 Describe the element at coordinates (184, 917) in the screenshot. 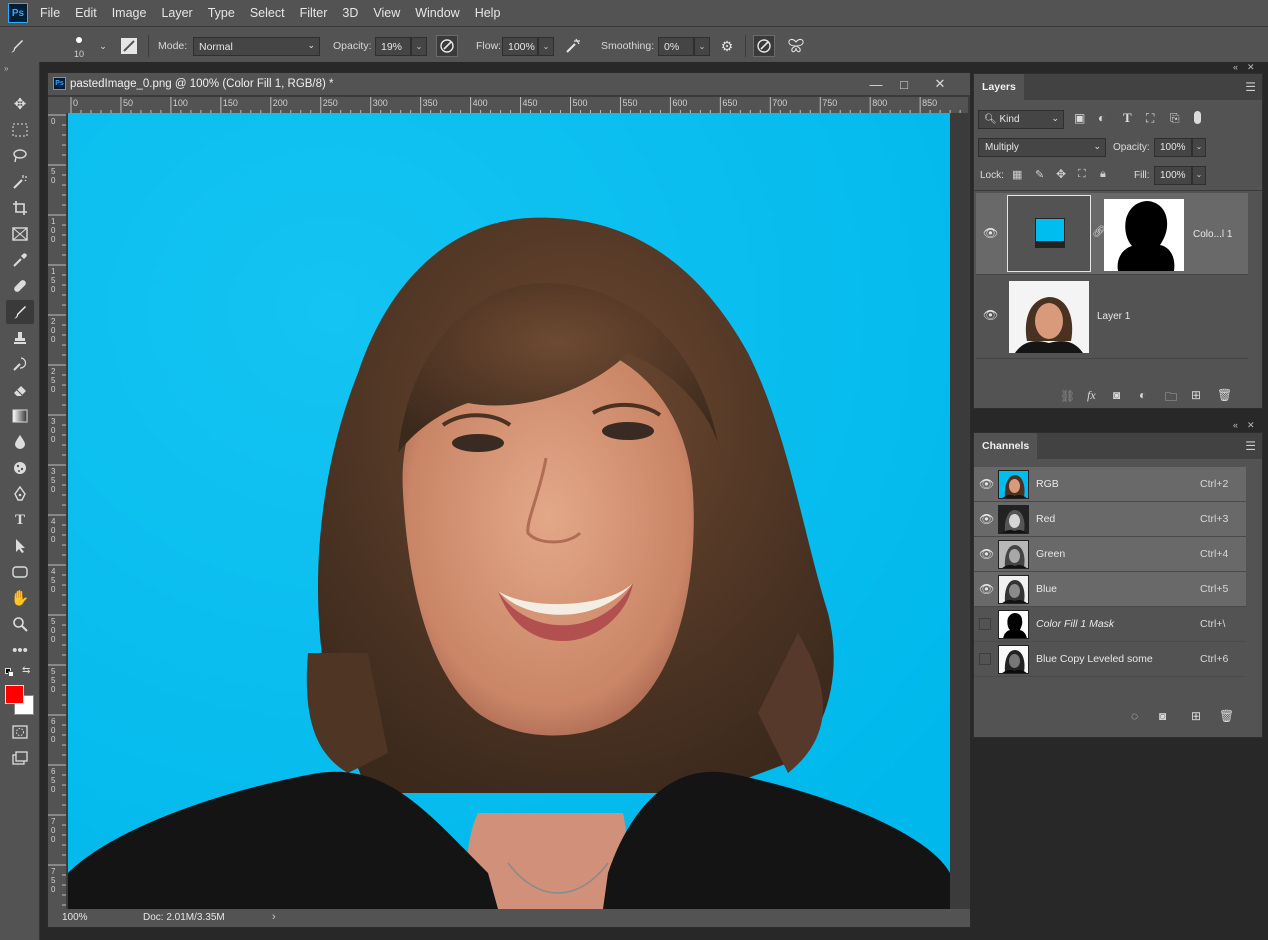

I see `document-size-info: Doc: 2.01M/3.35M` at that location.